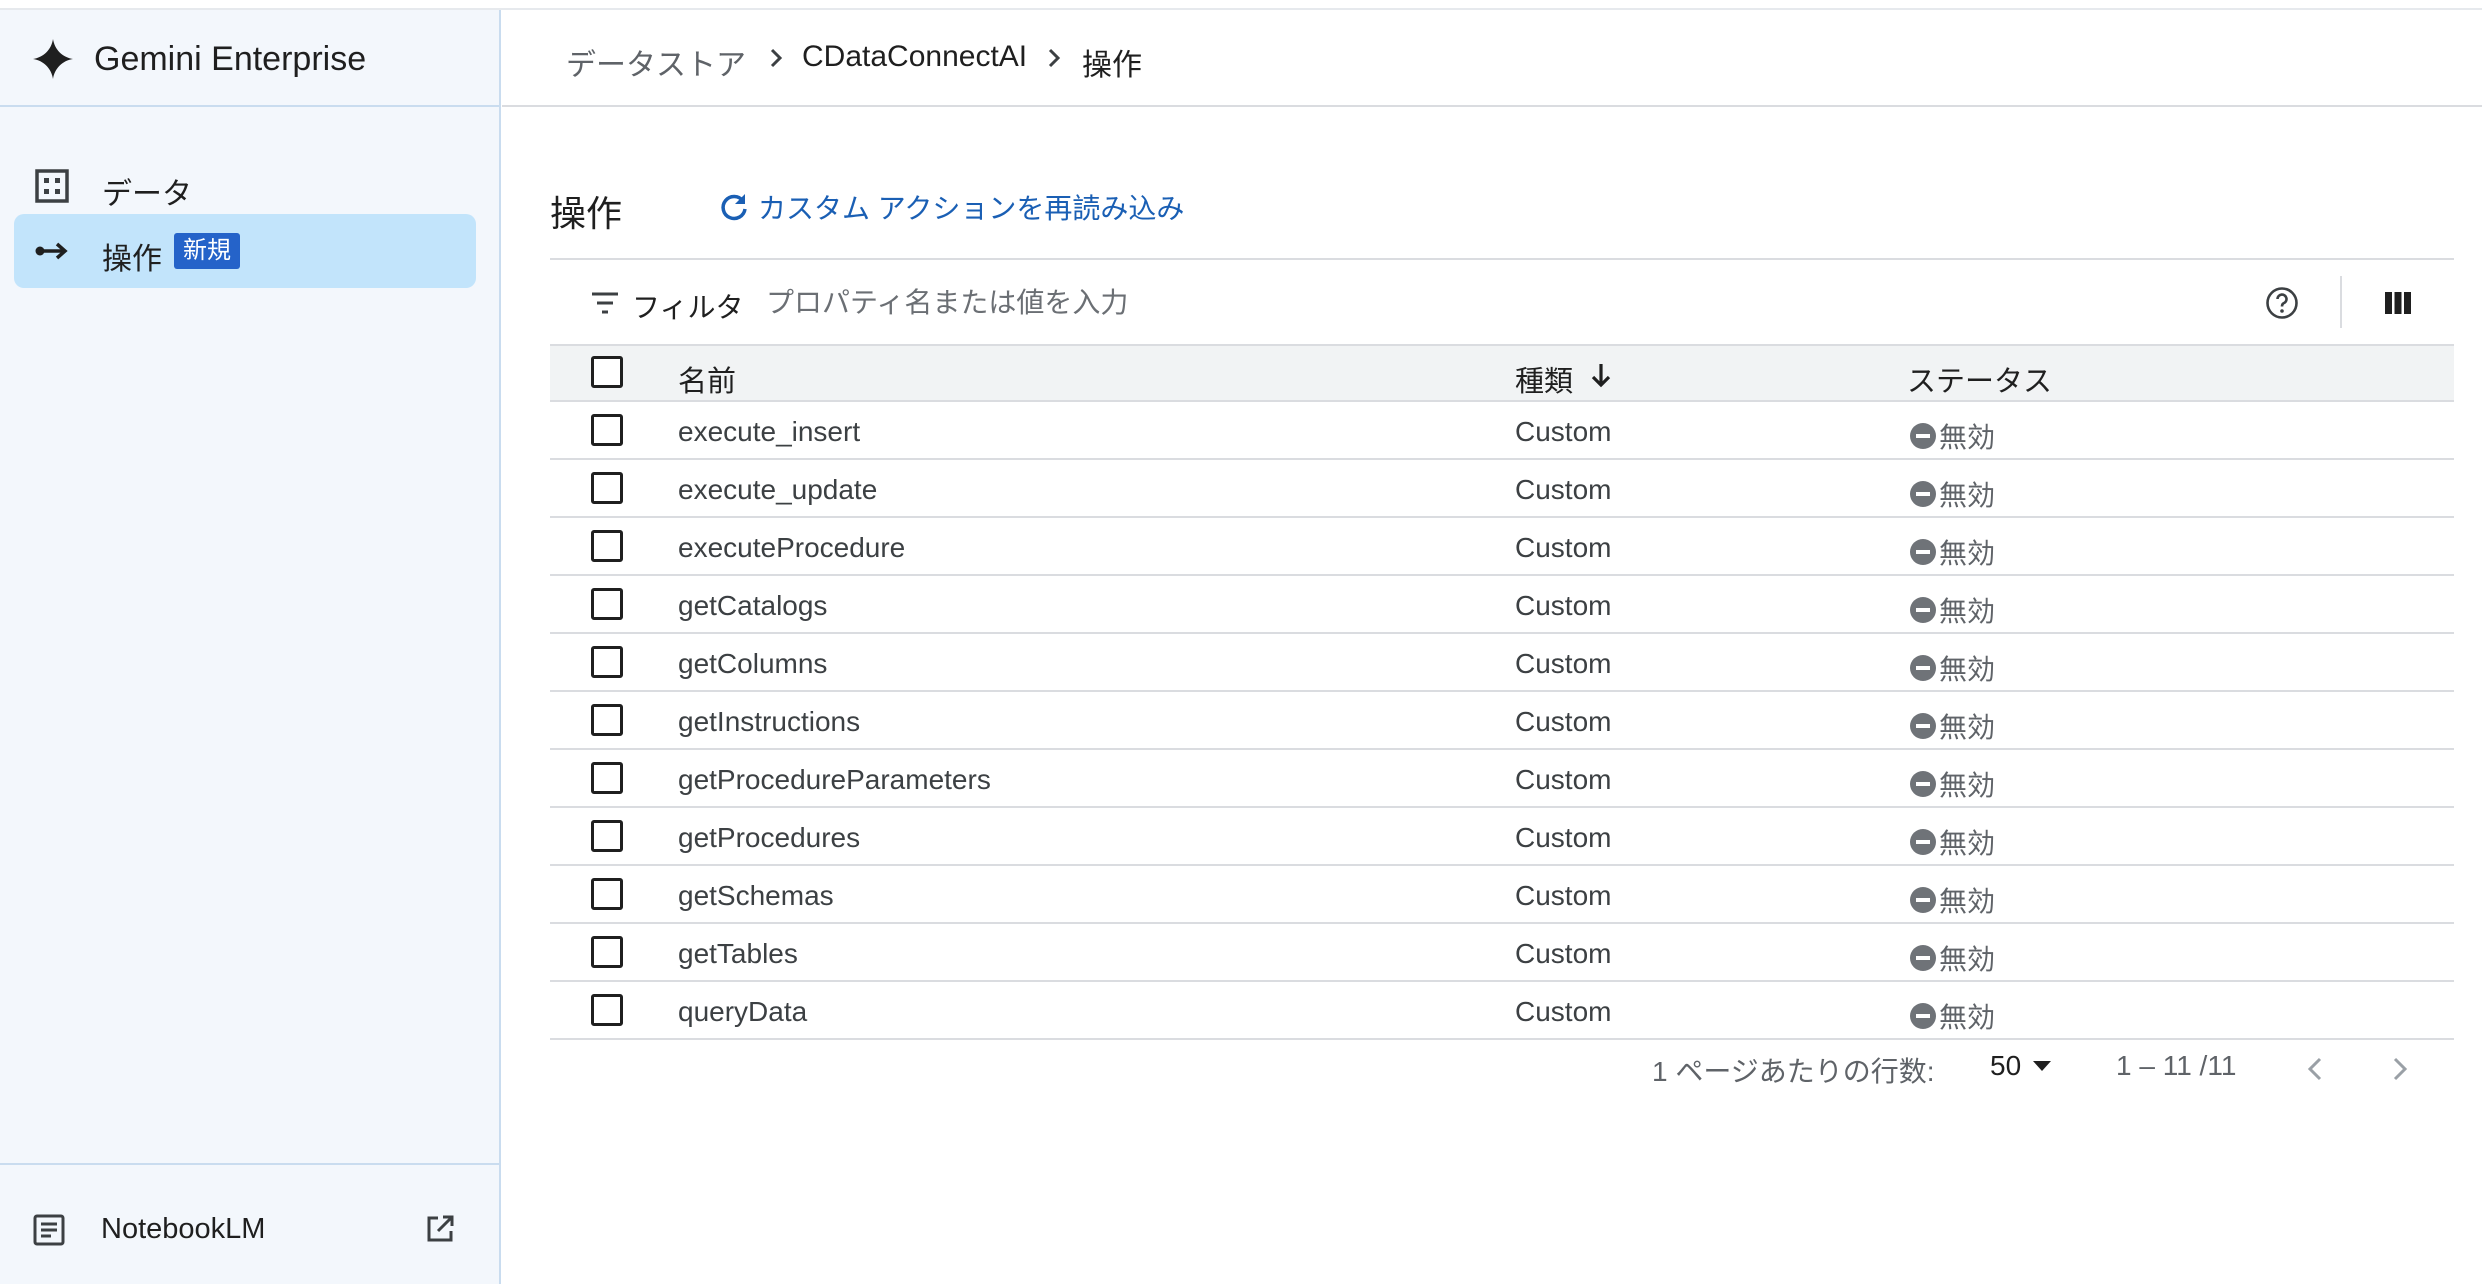  I want to click on table-header: 名前 種類 ステータス, so click(1502, 373).